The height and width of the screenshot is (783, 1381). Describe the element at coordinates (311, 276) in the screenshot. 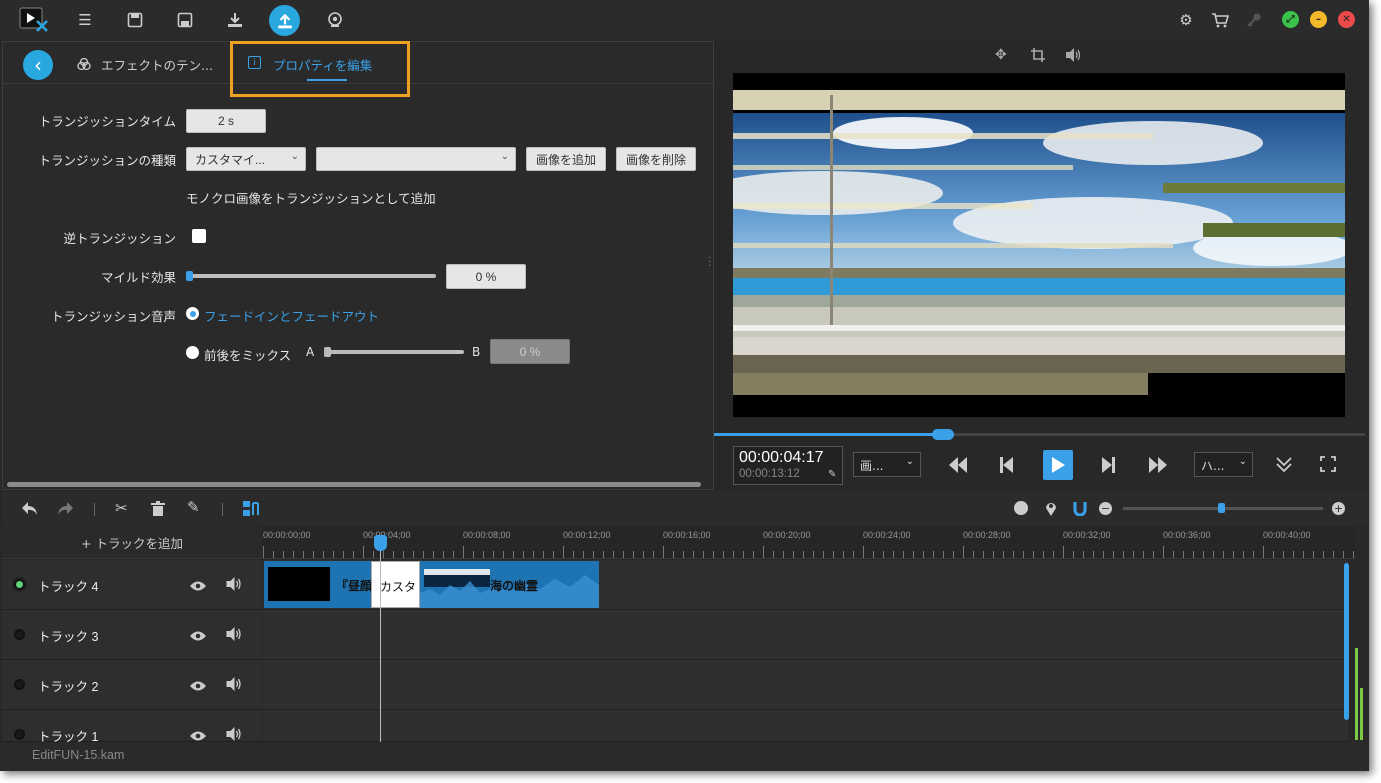

I see `mild-effect-slider` at that location.